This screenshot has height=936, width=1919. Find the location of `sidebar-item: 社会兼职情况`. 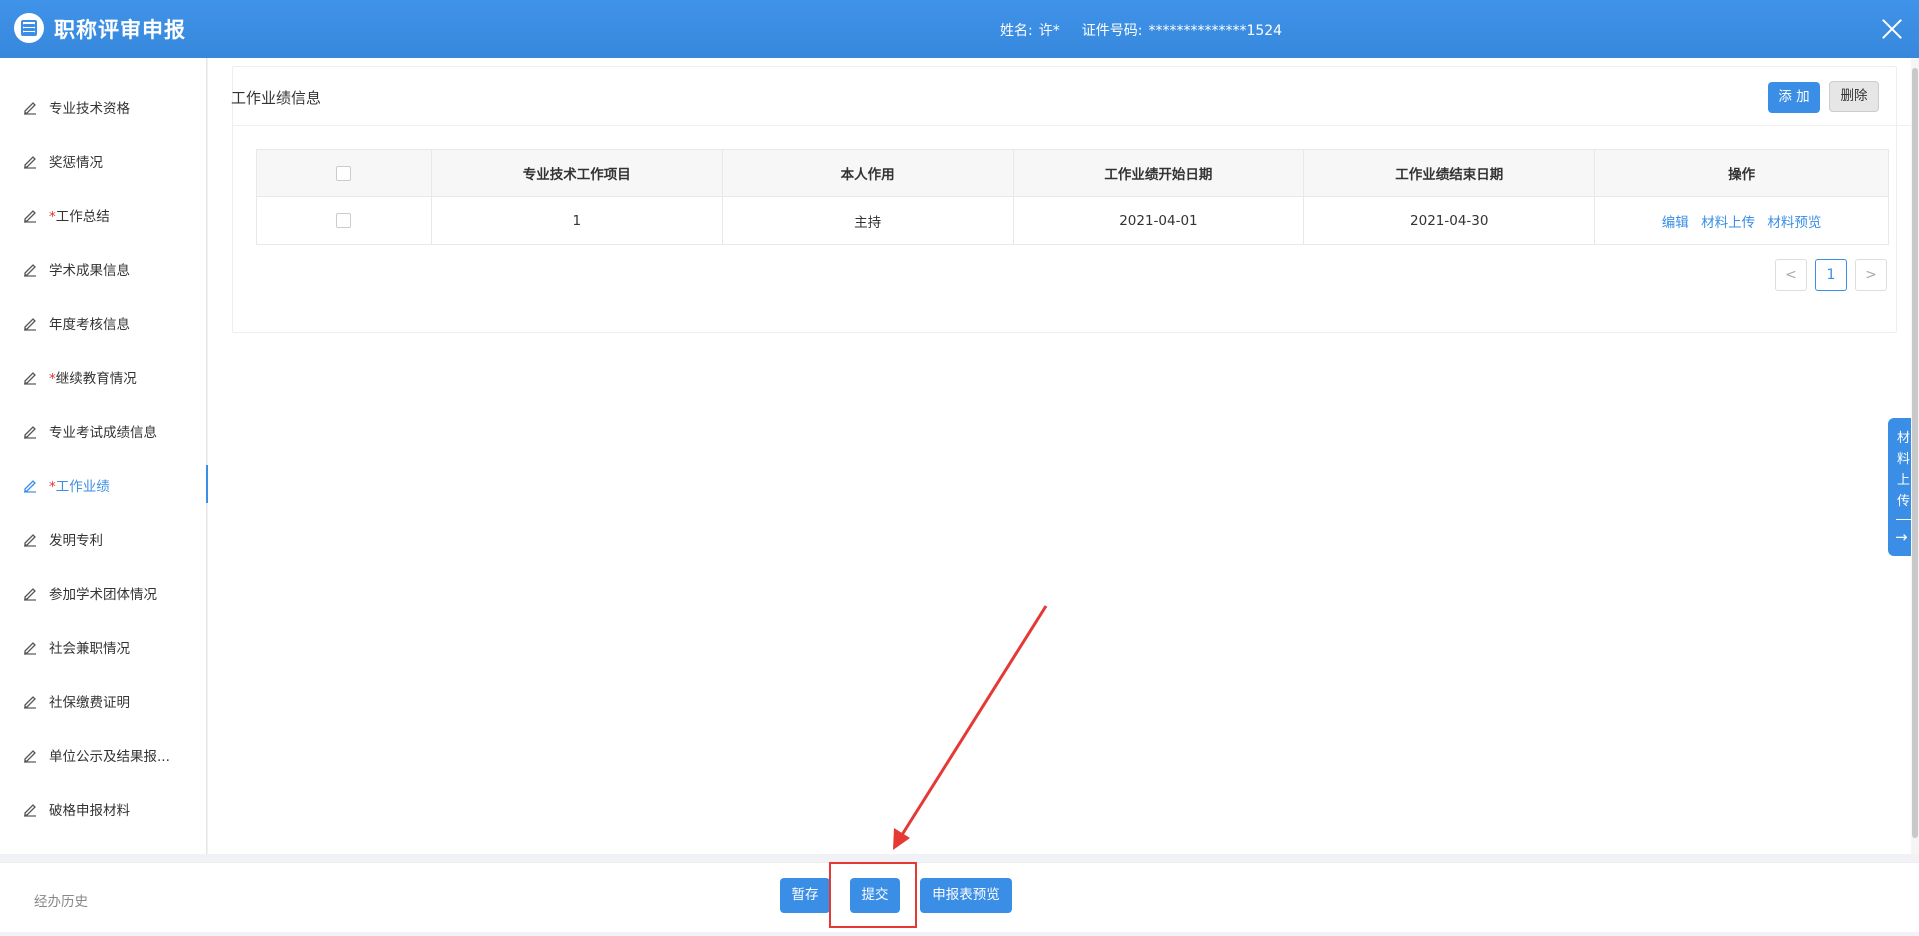

sidebar-item: 社会兼职情况 is located at coordinates (103, 646).